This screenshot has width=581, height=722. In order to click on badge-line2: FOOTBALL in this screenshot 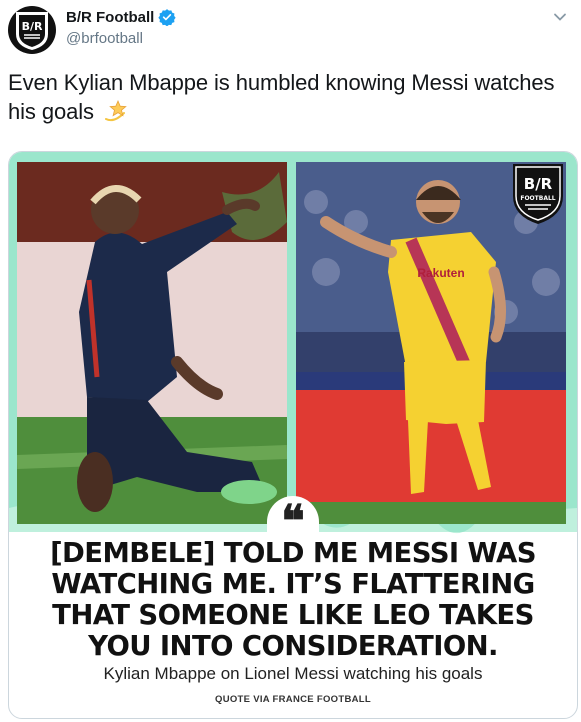, I will do `click(537, 198)`.